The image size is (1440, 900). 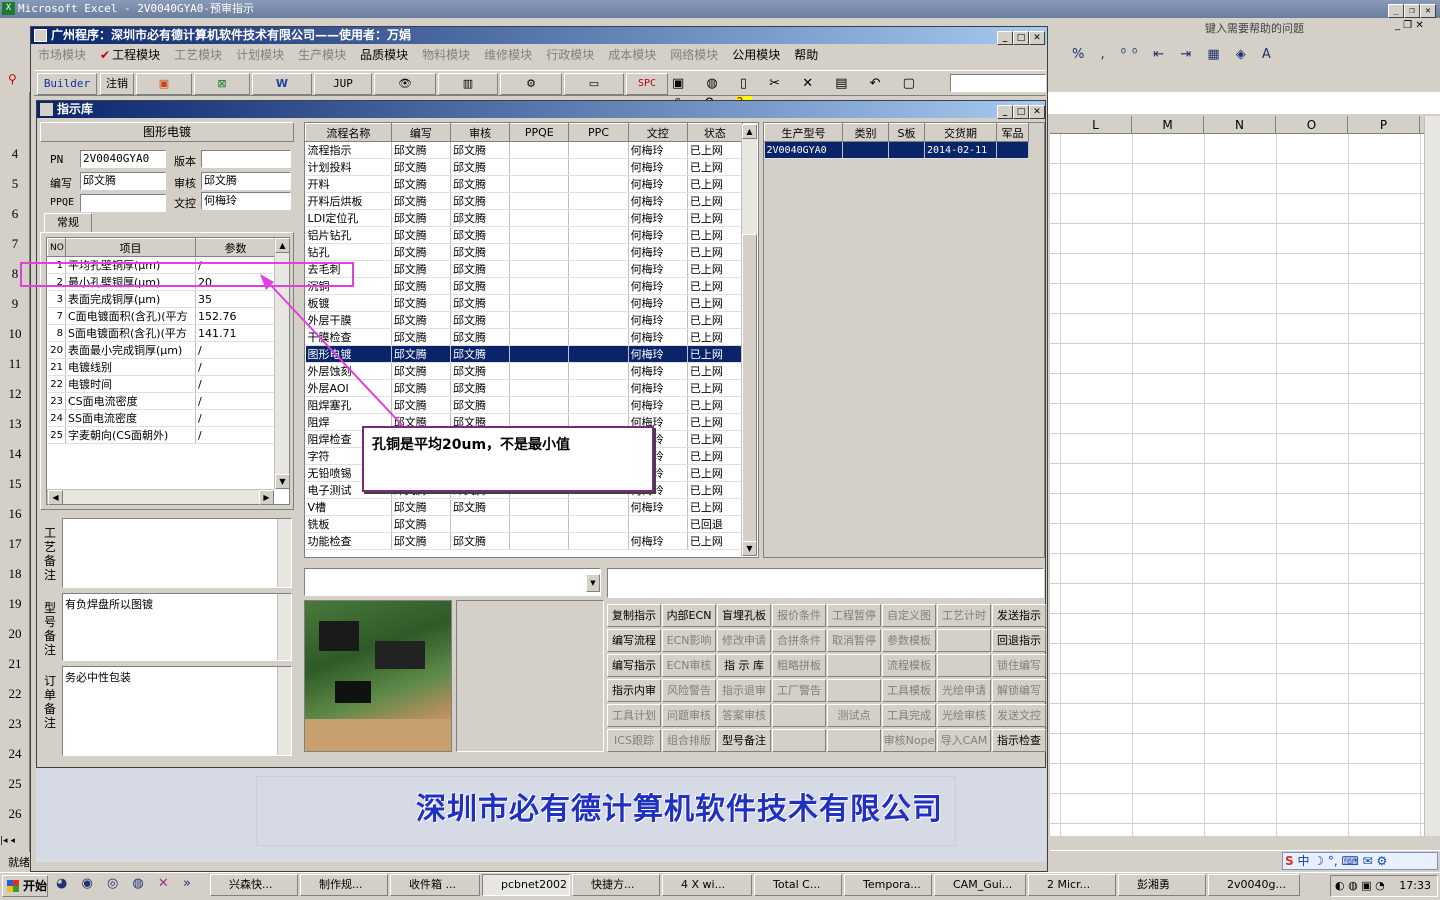 What do you see at coordinates (1019, 715) in the screenshot?
I see `op-button: 发送文控` at bounding box center [1019, 715].